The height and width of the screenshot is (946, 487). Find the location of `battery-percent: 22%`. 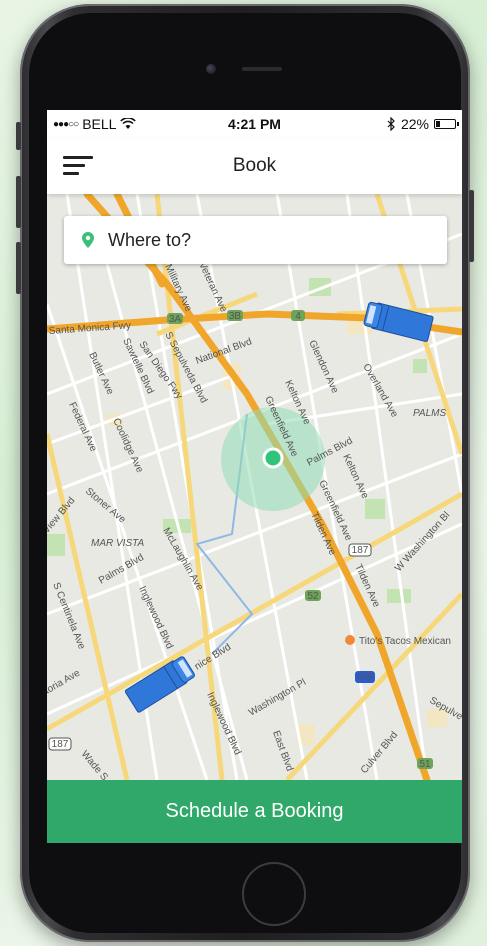

battery-percent: 22% is located at coordinates (414, 124).